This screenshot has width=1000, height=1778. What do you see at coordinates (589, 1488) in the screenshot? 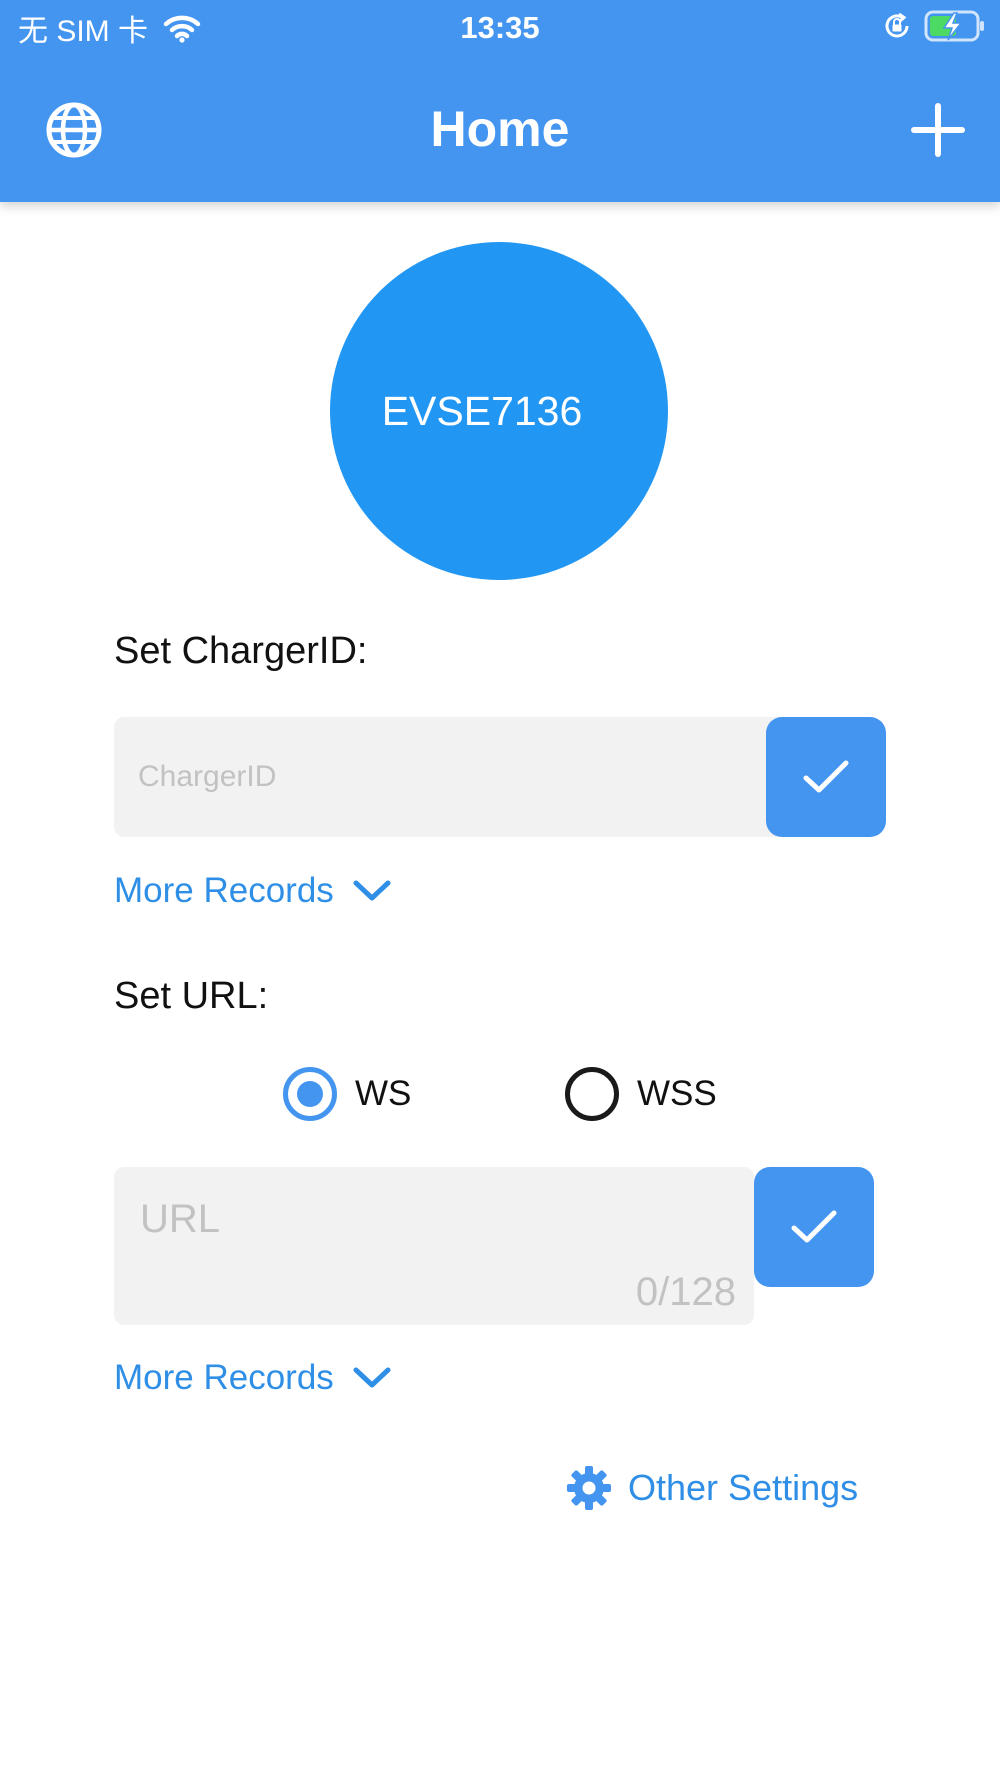
I see `gear-icon` at bounding box center [589, 1488].